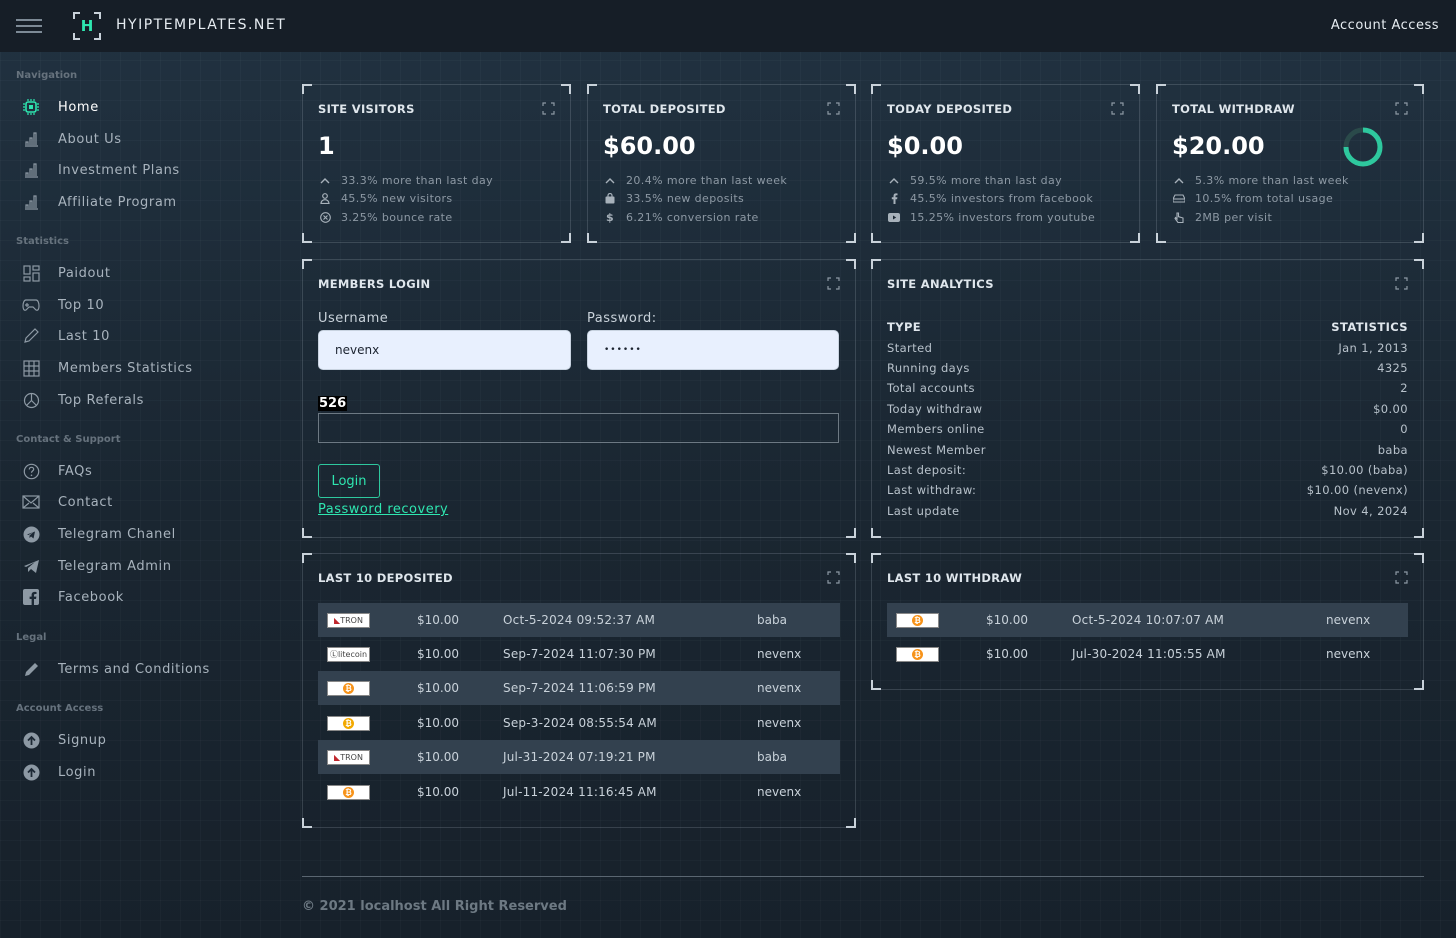 Image resolution: width=1456 pixels, height=938 pixels. What do you see at coordinates (326, 146) in the screenshot?
I see `stat-value: 1` at bounding box center [326, 146].